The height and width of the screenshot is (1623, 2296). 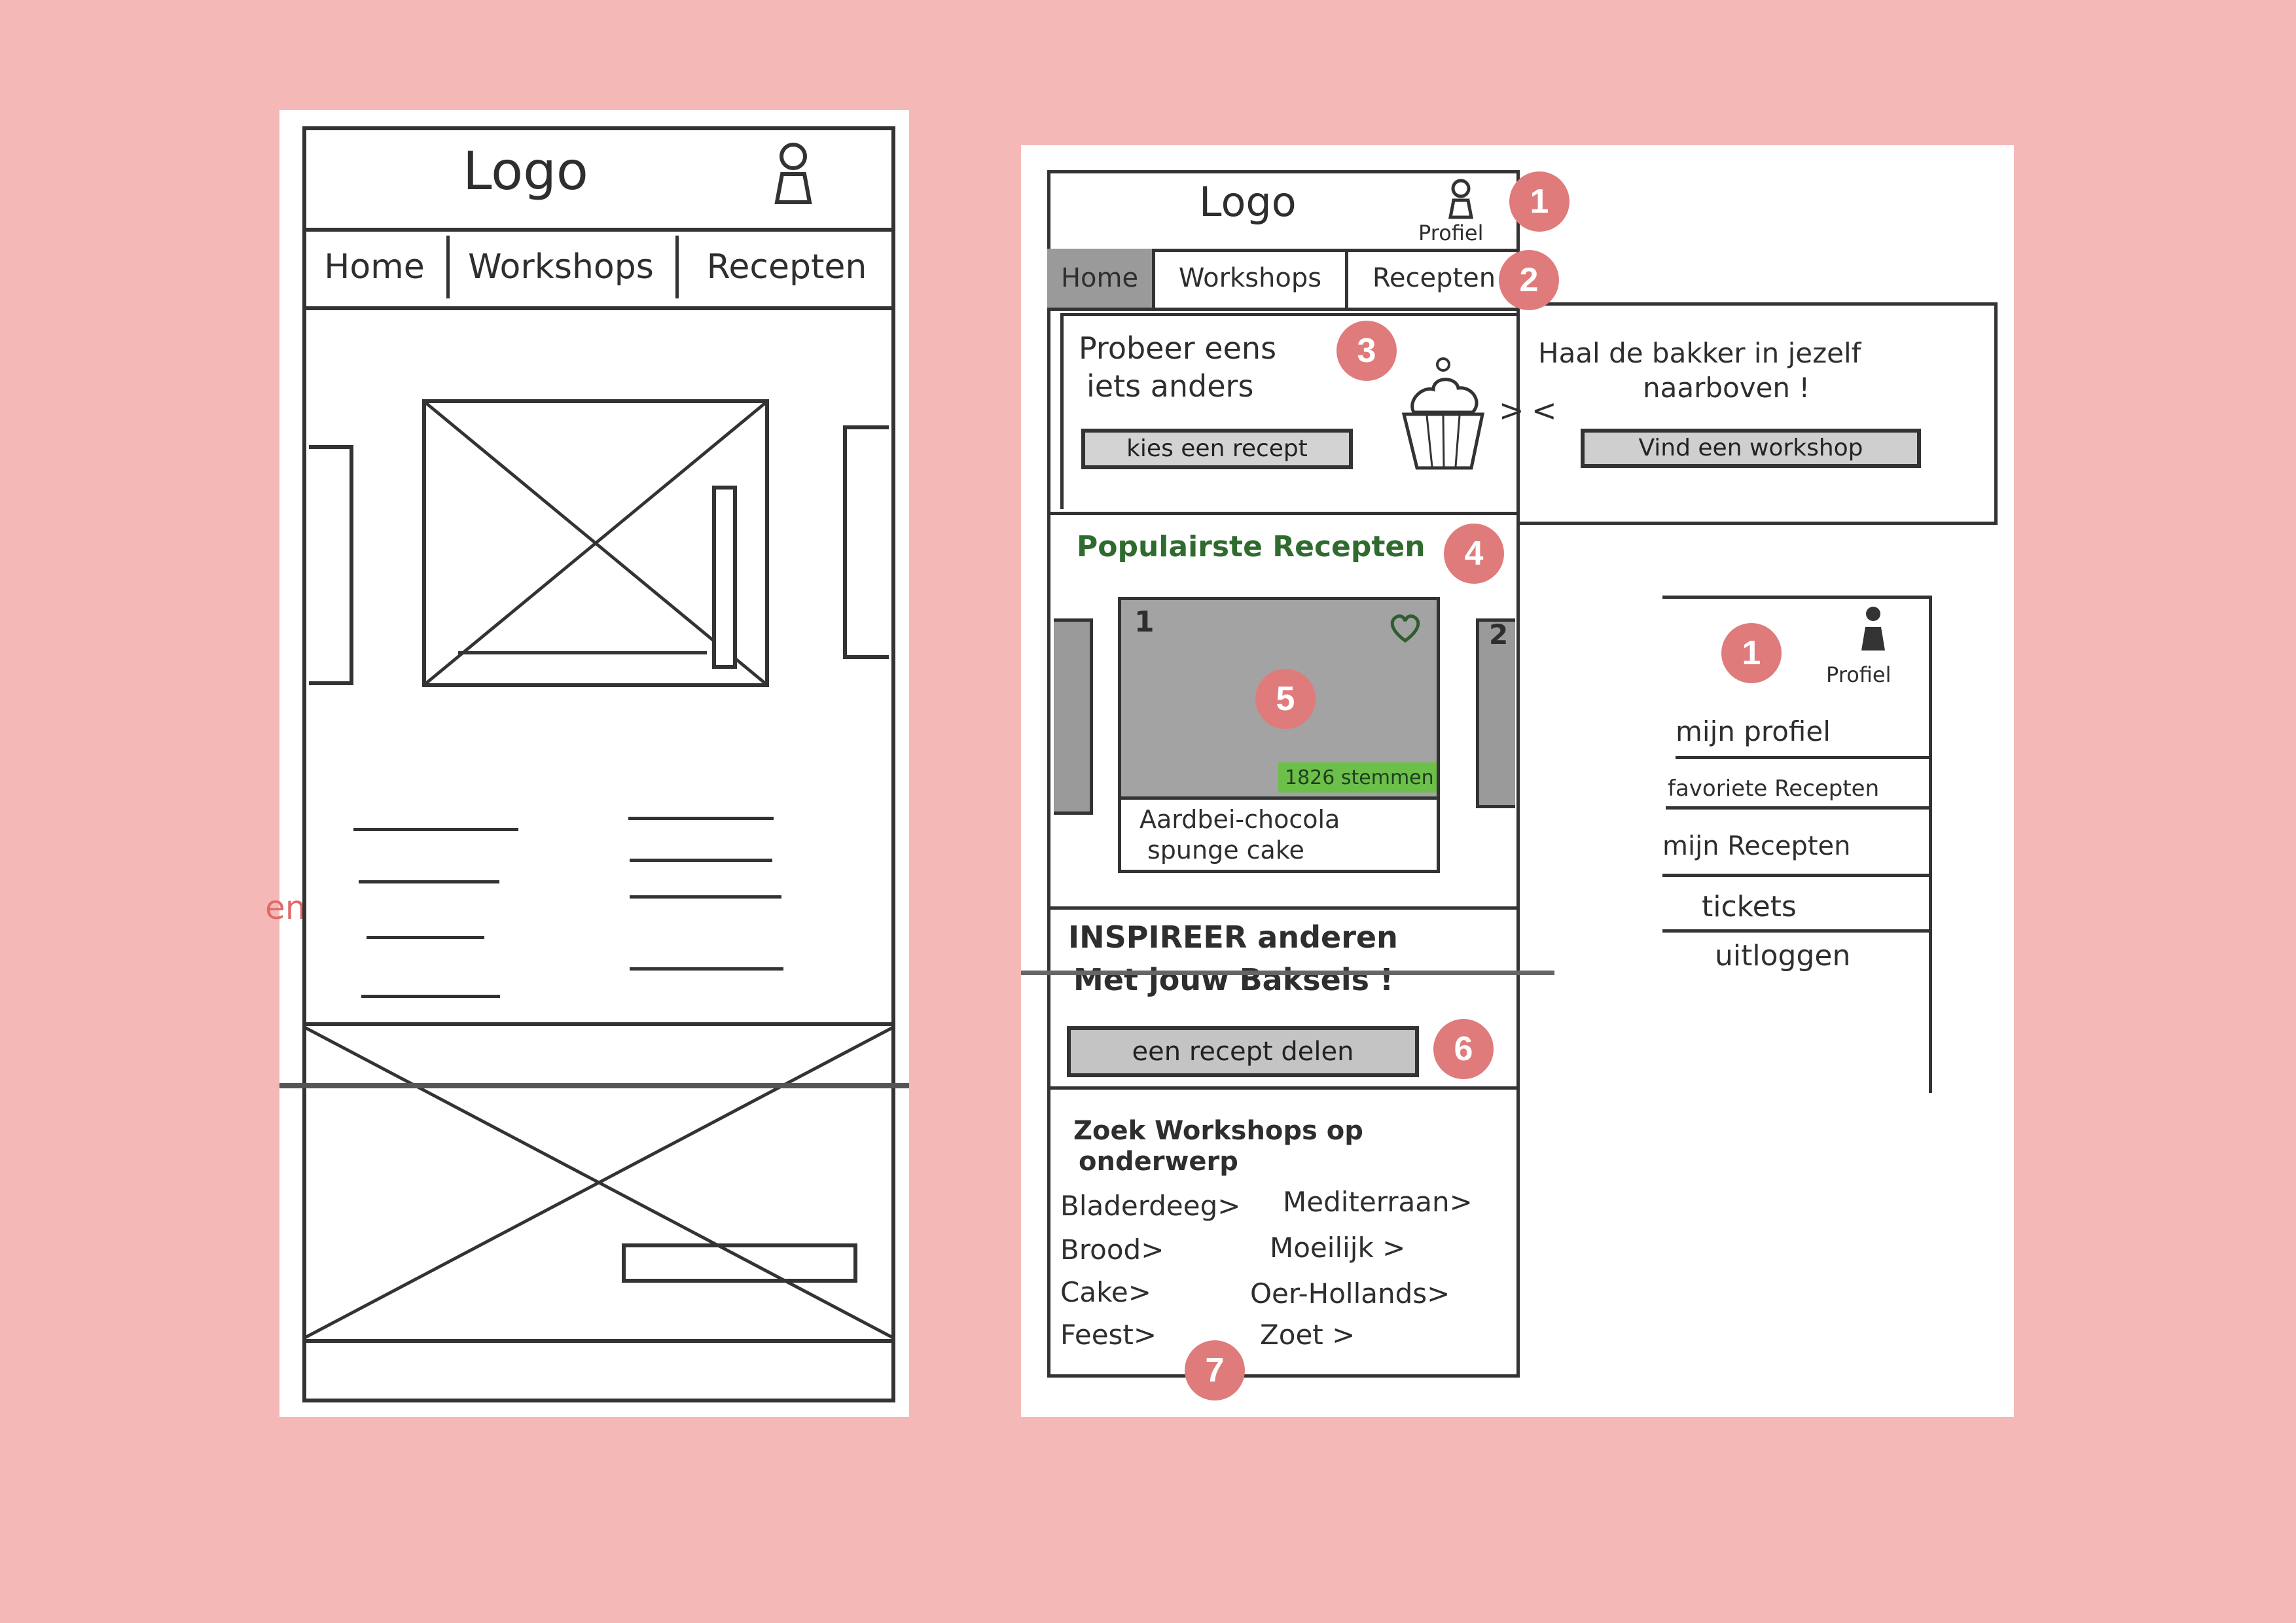 What do you see at coordinates (1749, 906) in the screenshot?
I see `menu-item-tickets: tickets` at bounding box center [1749, 906].